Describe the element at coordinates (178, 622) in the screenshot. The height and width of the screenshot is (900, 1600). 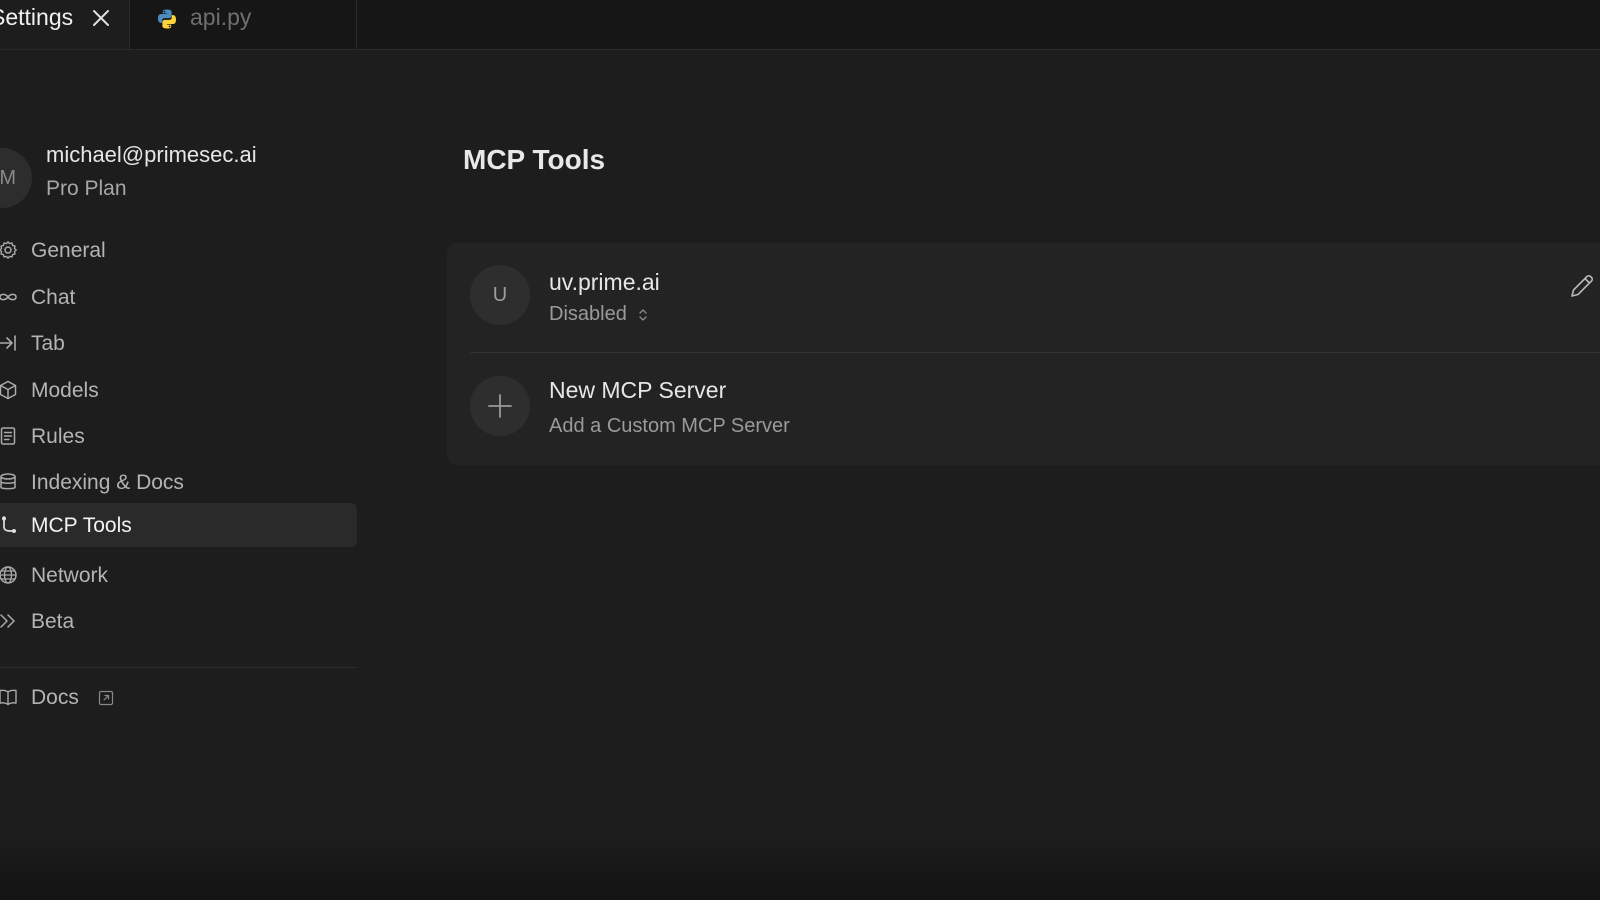
I see `sidebar-item-beta: Beta` at that location.